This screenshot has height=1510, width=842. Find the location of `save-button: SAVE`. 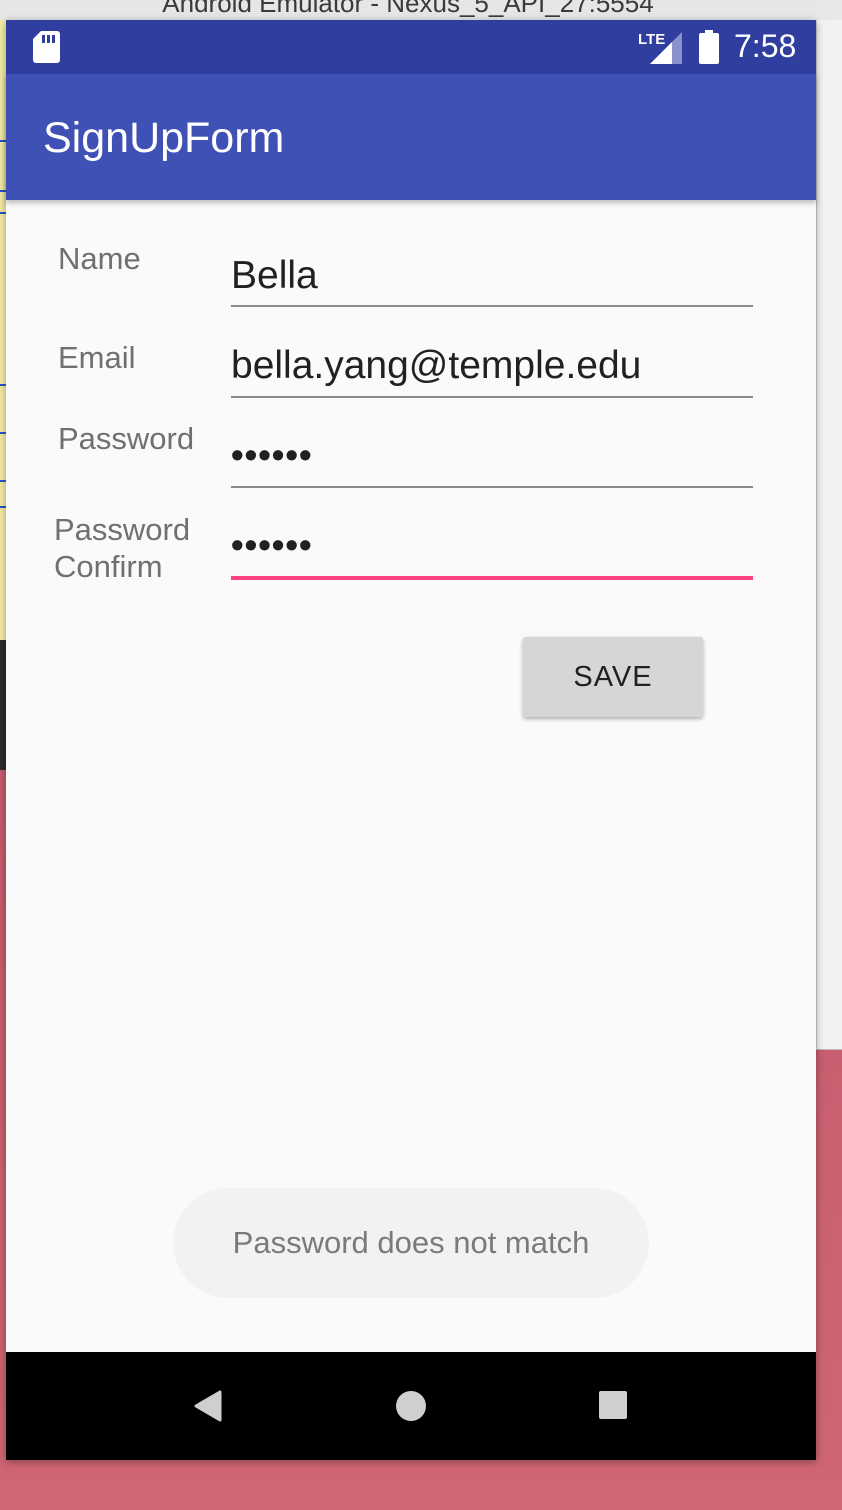

save-button: SAVE is located at coordinates (613, 677).